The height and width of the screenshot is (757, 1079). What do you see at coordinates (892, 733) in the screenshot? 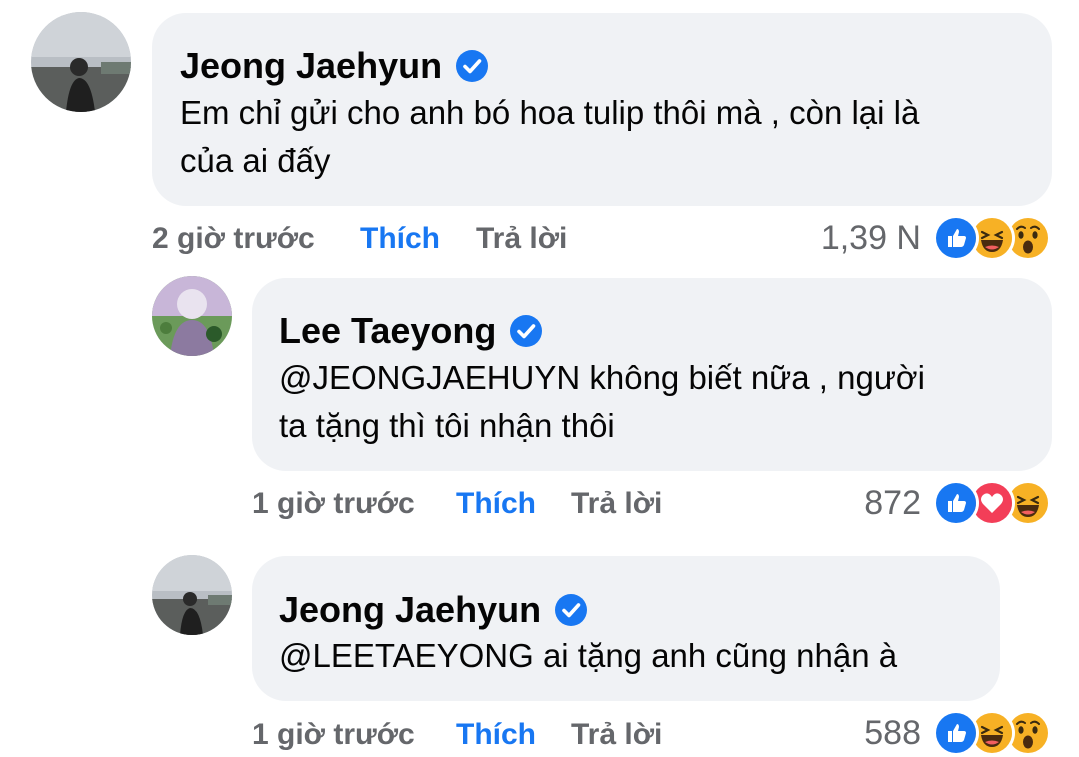
I see `reaction-count: 588` at bounding box center [892, 733].